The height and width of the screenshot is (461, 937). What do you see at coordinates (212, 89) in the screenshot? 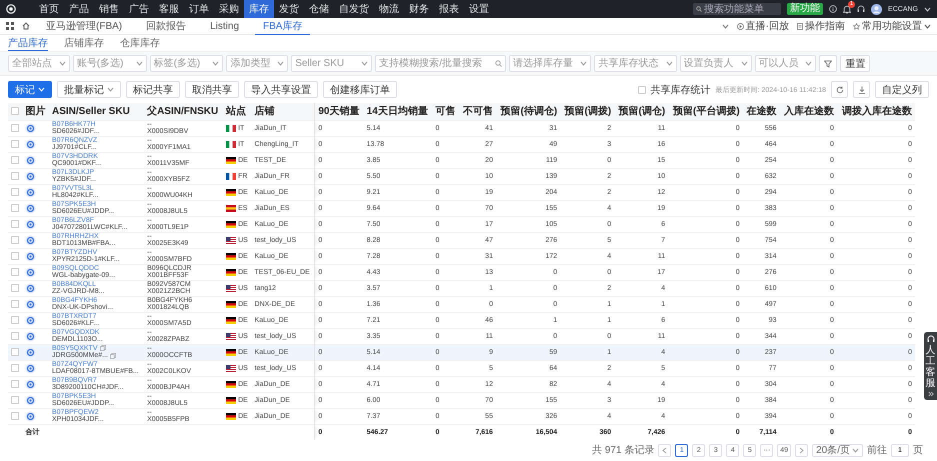
I see `action-button: 取消共享` at bounding box center [212, 89].